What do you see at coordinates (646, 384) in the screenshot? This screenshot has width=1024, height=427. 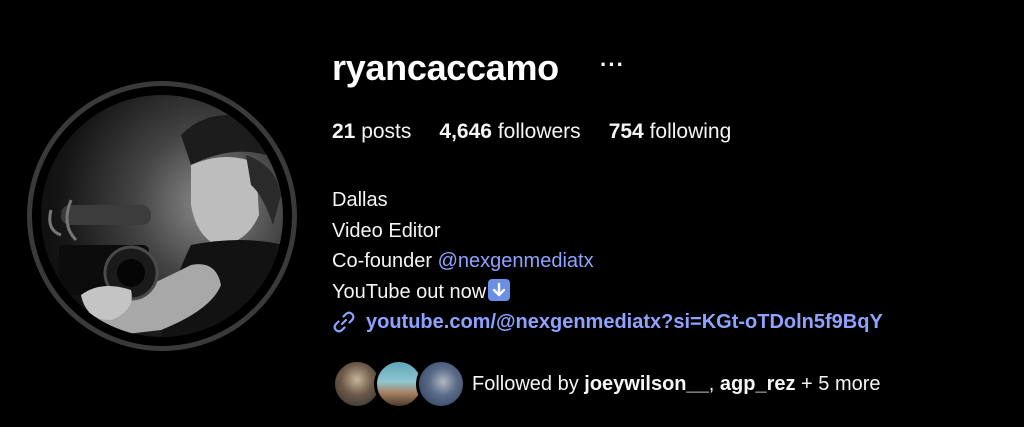 I see `mutual-user-1: joeywilson__` at bounding box center [646, 384].